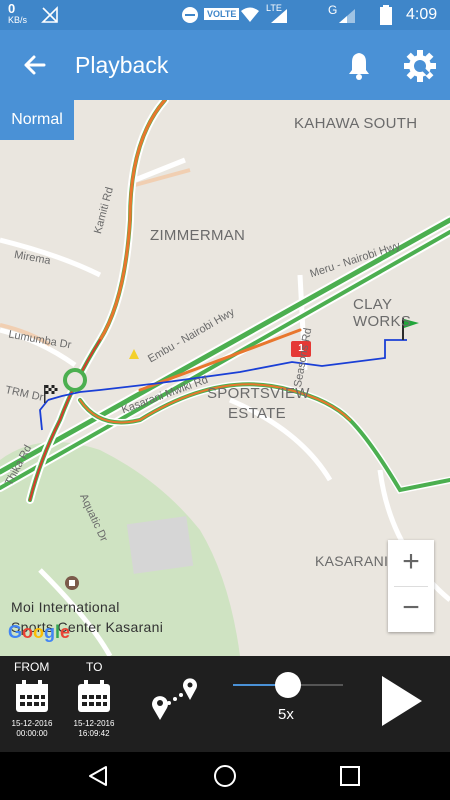  Describe the element at coordinates (17, 13) in the screenshot. I see `data-rate: 0 KB/s` at that location.